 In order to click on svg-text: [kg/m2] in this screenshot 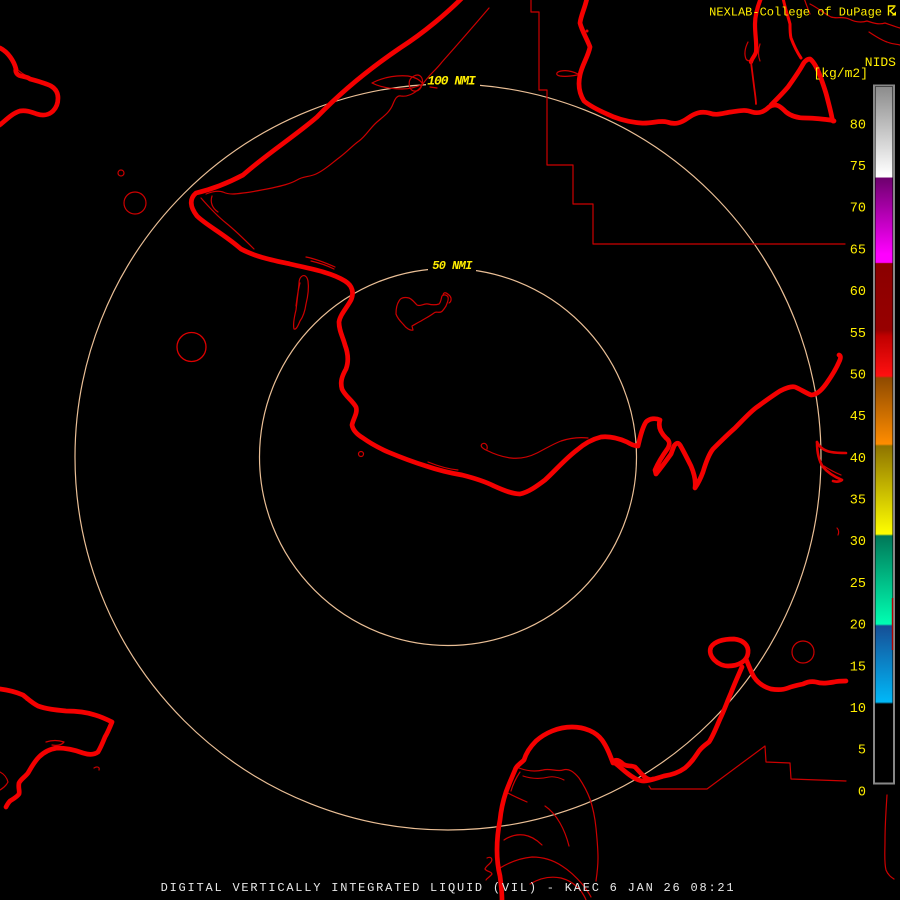, I will do `click(840, 73)`.